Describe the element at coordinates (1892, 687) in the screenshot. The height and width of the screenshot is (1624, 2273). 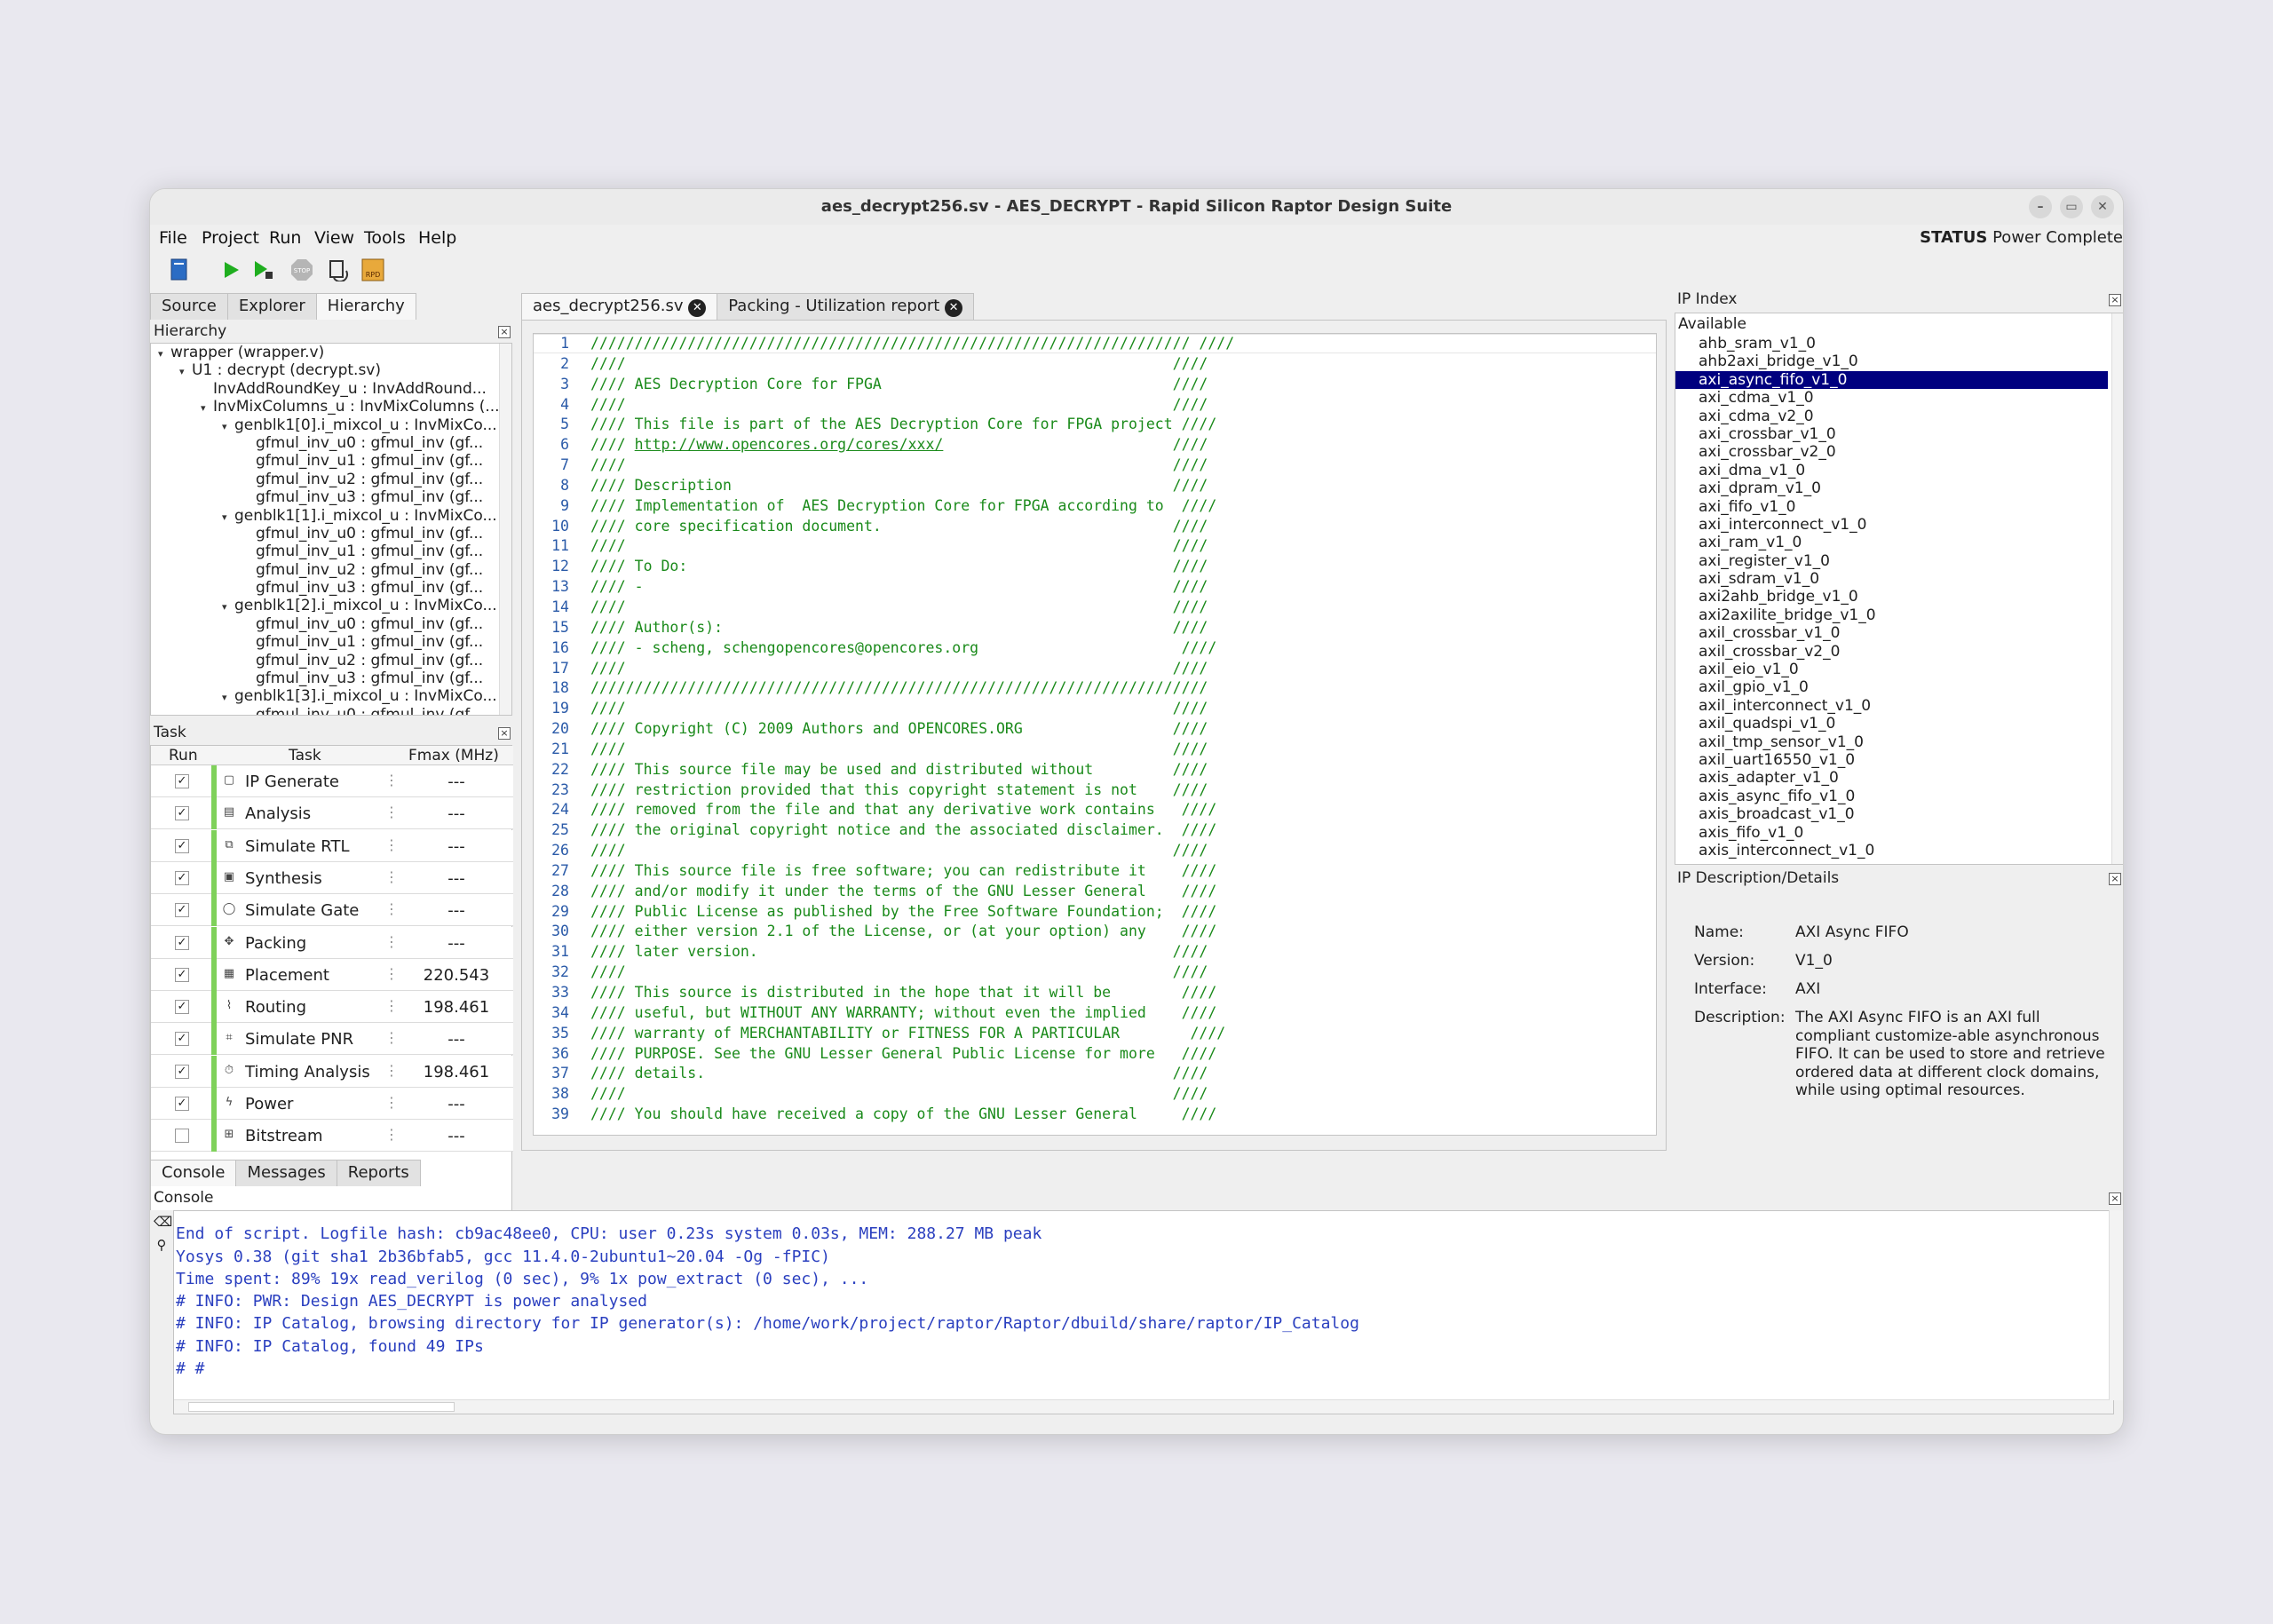
I see `ip-item: axil_gpio_v1_0` at that location.